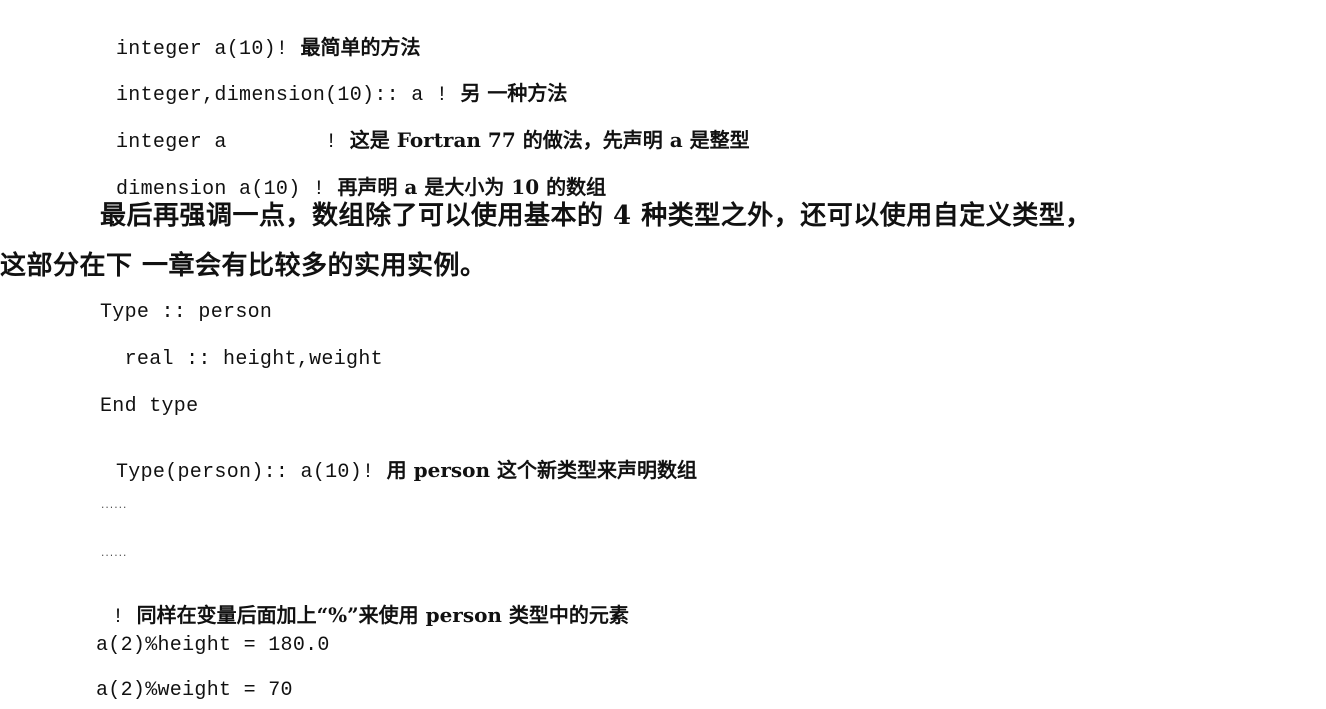 The image size is (1326, 709). Describe the element at coordinates (360, 47) in the screenshot. I see `code-comment: 最简单的方法` at that location.